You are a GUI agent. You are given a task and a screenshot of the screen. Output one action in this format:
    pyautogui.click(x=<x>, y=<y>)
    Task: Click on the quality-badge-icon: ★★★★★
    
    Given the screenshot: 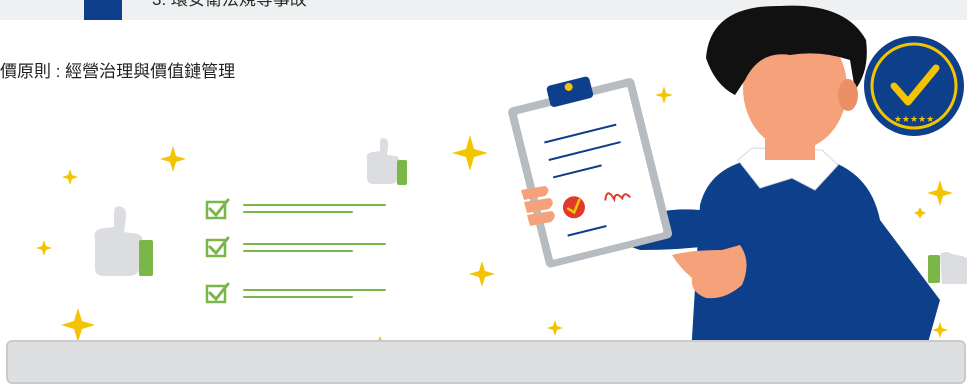 What is the action you would take?
    pyautogui.click(x=914, y=86)
    